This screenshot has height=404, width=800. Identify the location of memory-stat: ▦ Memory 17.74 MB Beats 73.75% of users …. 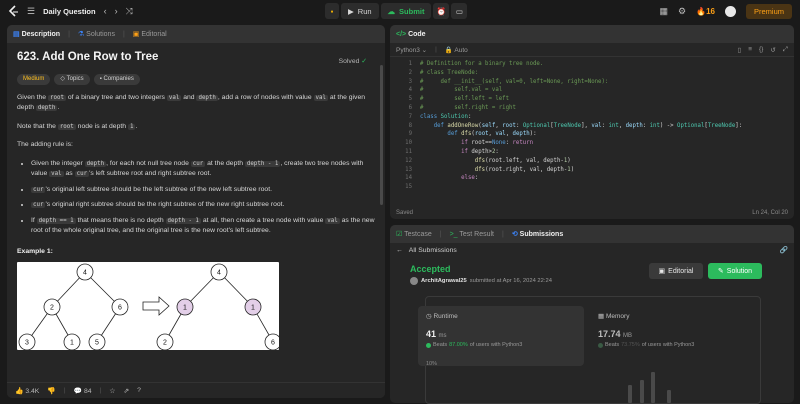
(670, 336).